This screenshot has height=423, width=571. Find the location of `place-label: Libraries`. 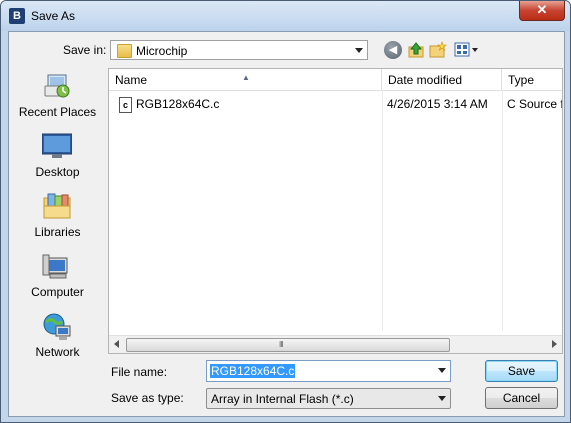

place-label: Libraries is located at coordinates (57, 232).